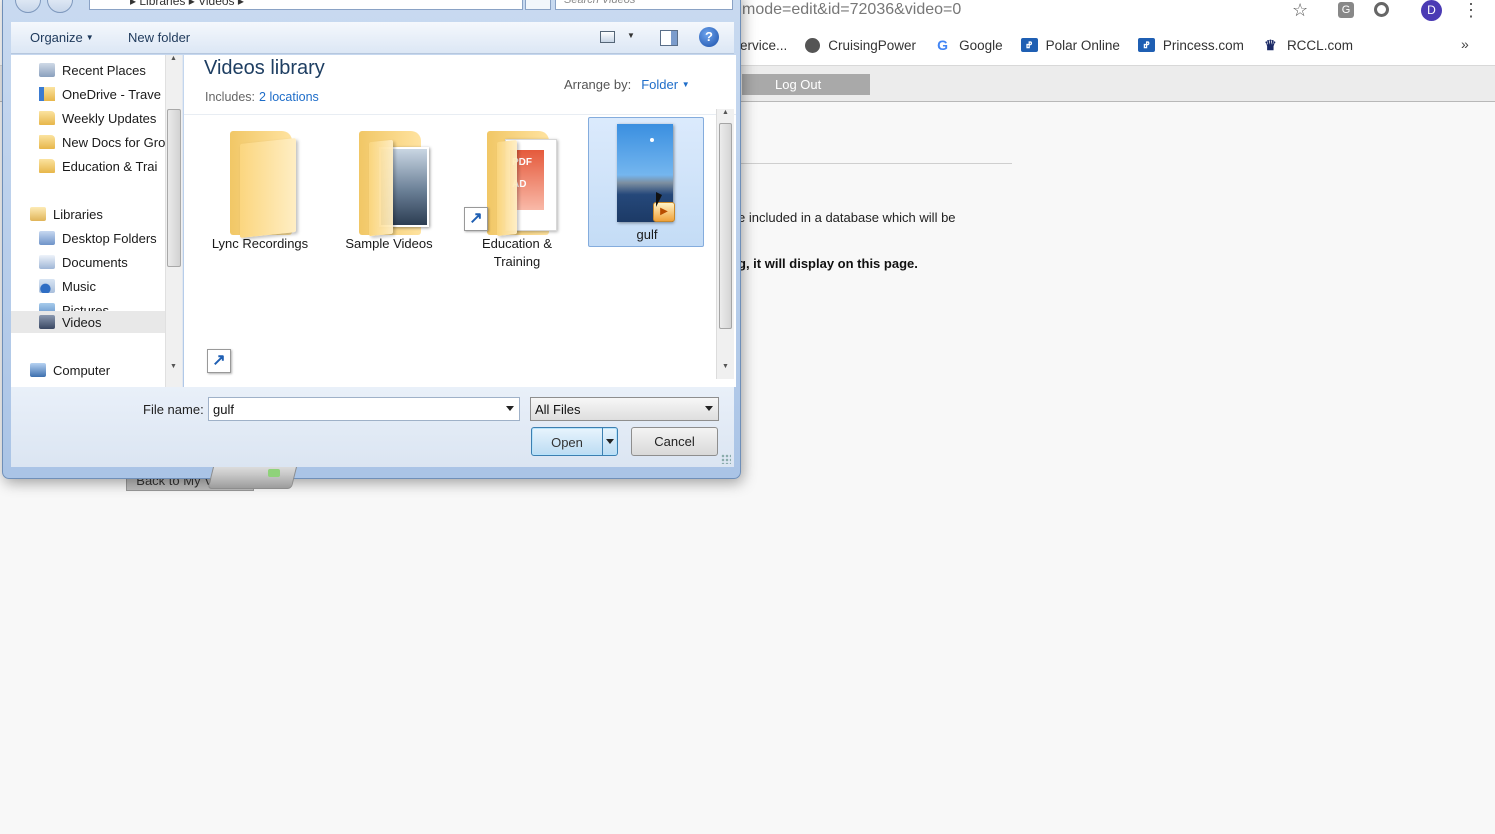 This screenshot has height=834, width=1495. Describe the element at coordinates (306, 5) in the screenshot. I see `address-breadcrumb: ▸ Libraries ▸ Videos ▸` at that location.